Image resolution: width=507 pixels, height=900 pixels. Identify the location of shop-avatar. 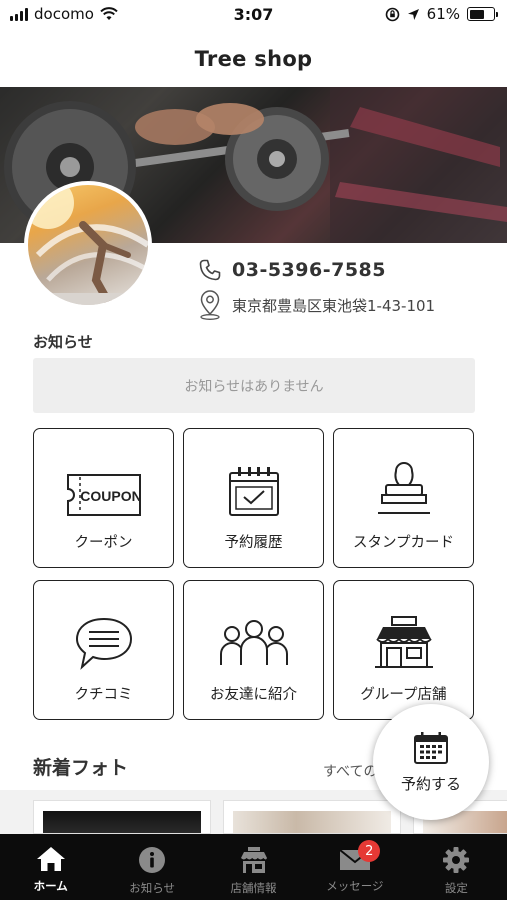
(88, 245).